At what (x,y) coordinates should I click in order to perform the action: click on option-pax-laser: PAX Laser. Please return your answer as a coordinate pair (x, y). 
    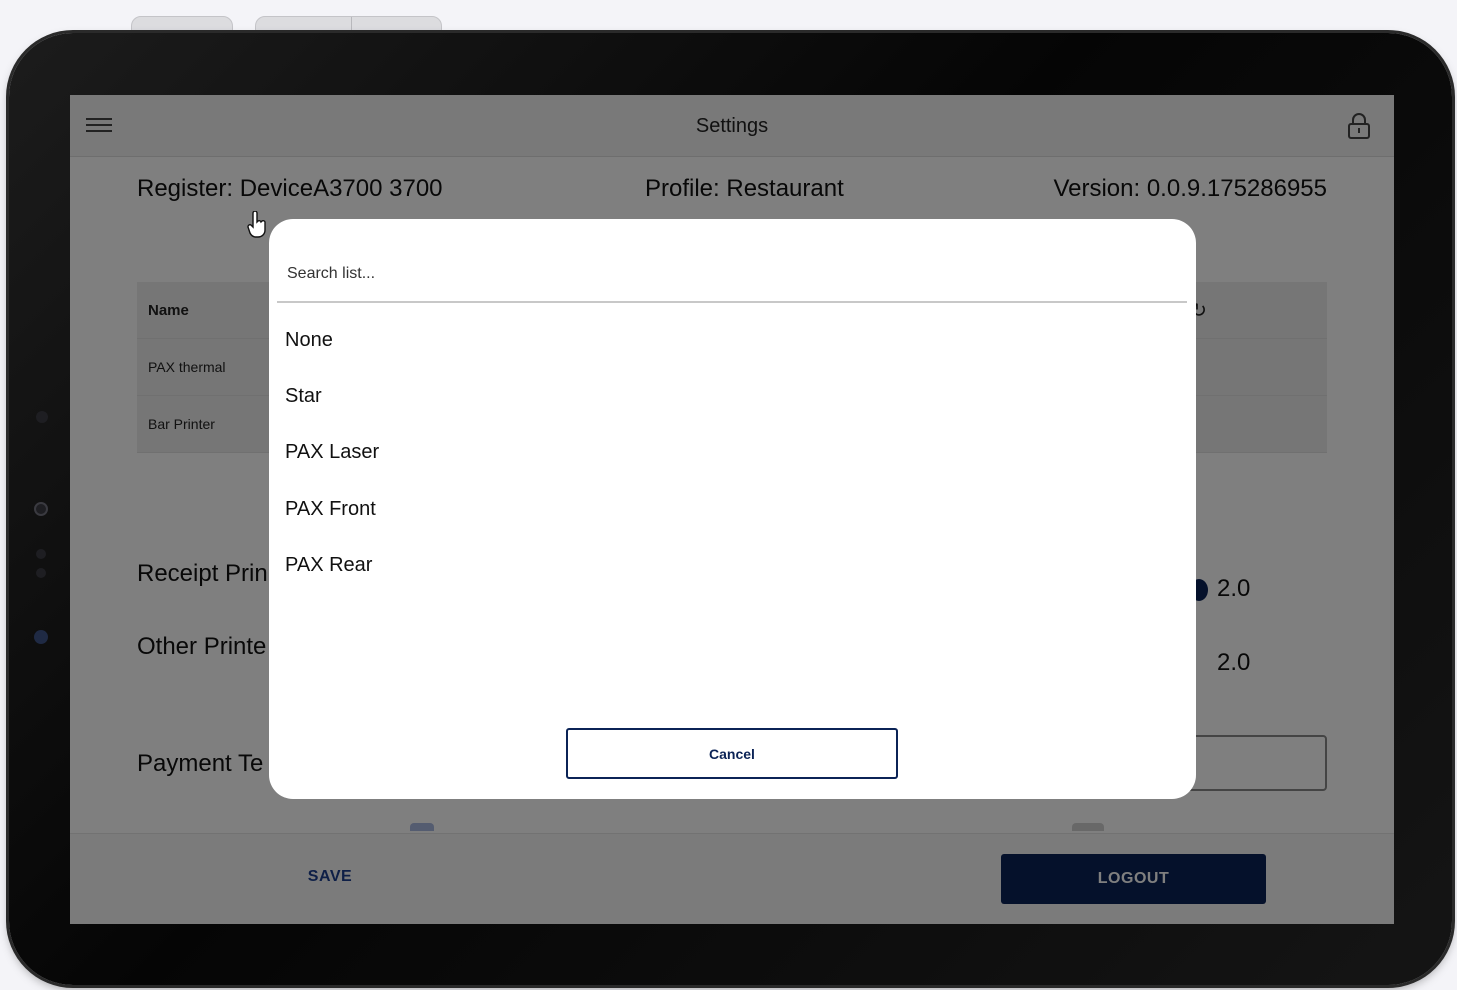
    Looking at the image, I should click on (332, 452).